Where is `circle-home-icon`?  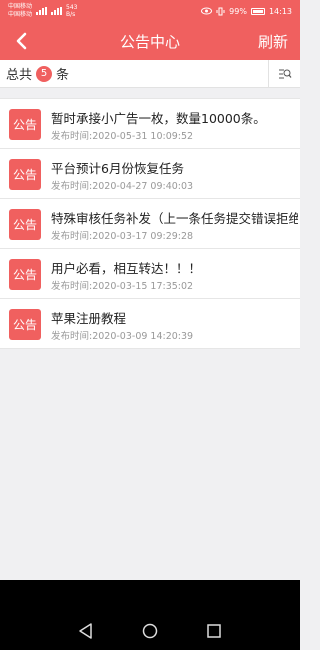 circle-home-icon is located at coordinates (150, 631).